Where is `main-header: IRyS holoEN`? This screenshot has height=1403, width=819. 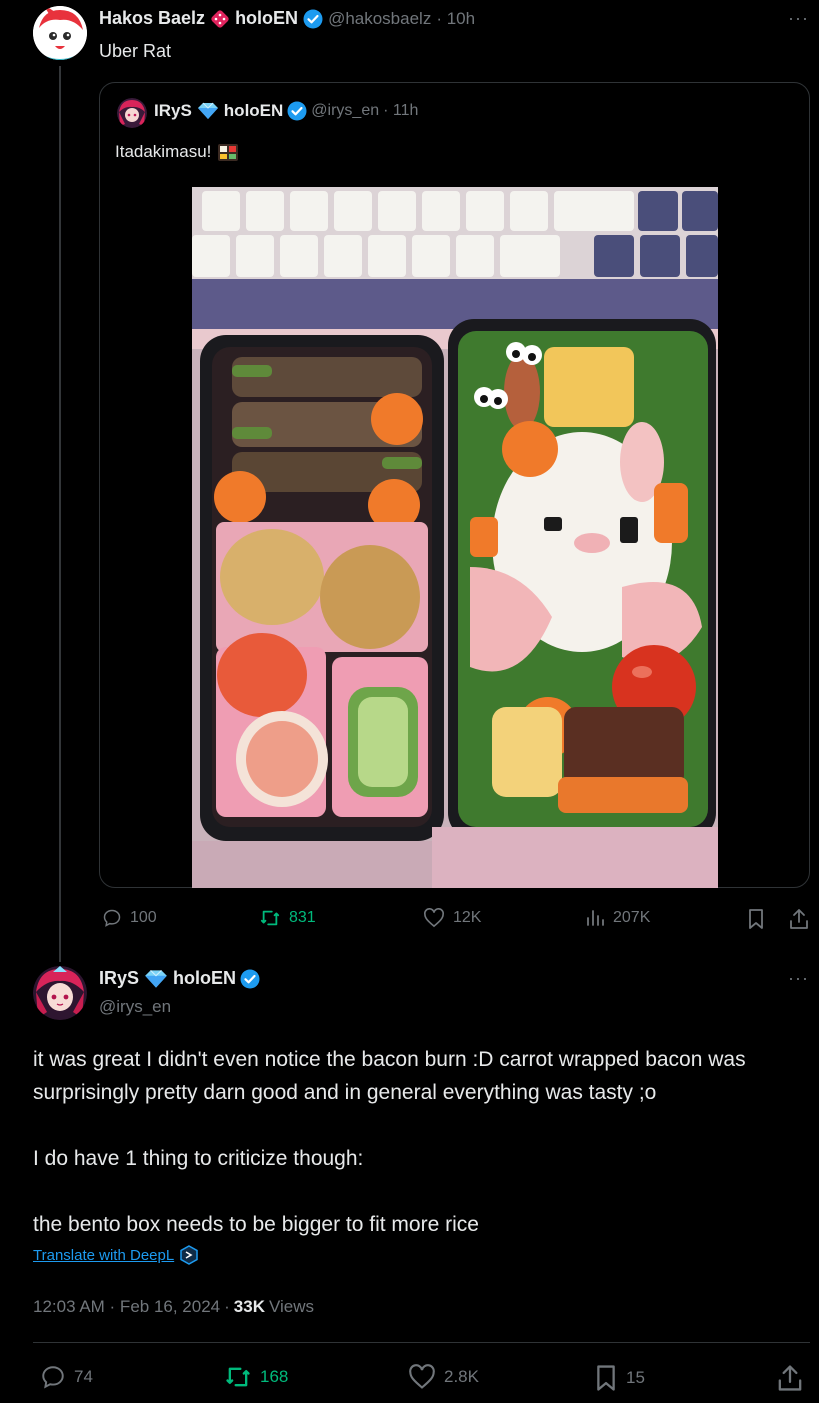 main-header: IRyS holoEN is located at coordinates (179, 978).